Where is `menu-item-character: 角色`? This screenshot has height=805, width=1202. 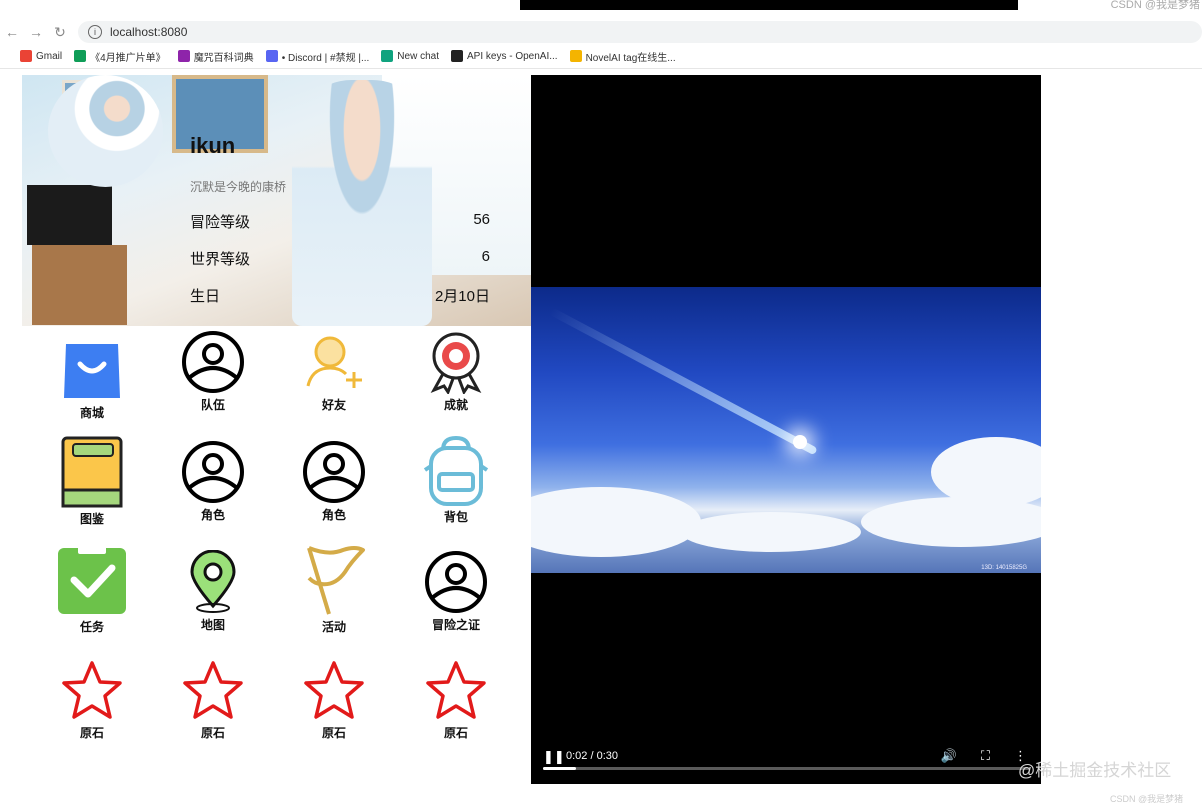
menu-item-character: 角色 is located at coordinates (213, 481).